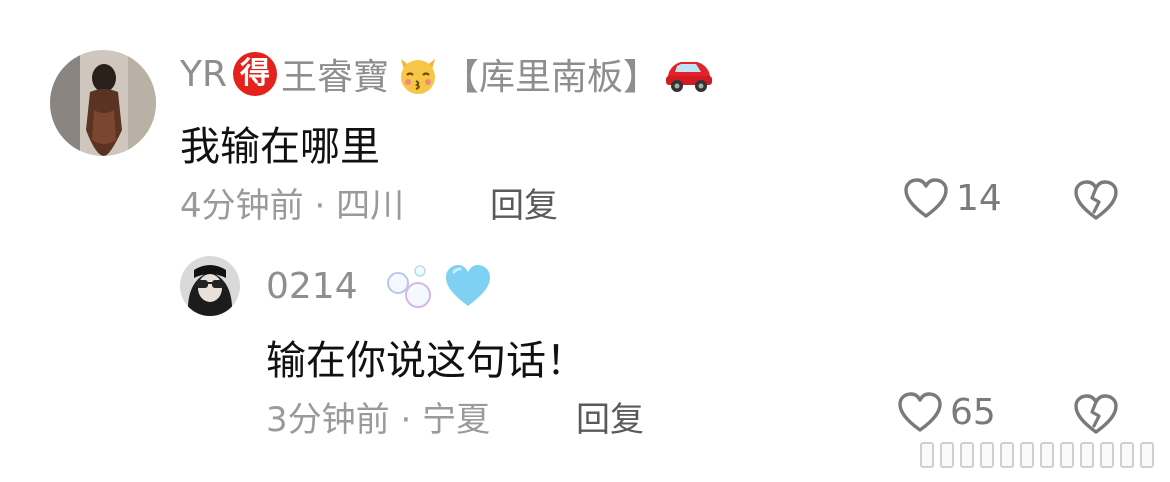  What do you see at coordinates (379, 286) in the screenshot?
I see `replier-username: 0214` at bounding box center [379, 286].